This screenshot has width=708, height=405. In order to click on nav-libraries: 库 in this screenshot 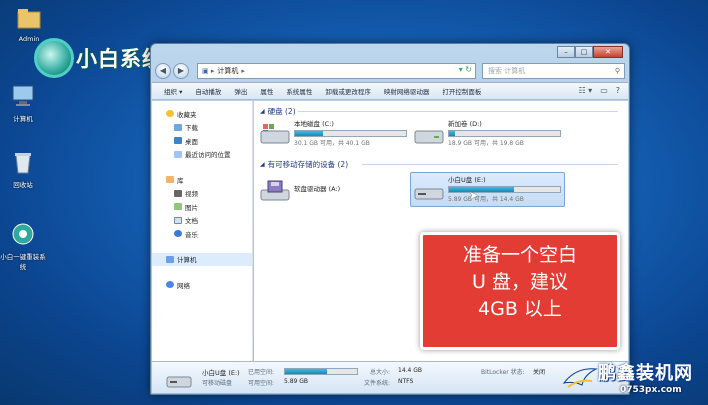, I will do `click(202, 180)`.